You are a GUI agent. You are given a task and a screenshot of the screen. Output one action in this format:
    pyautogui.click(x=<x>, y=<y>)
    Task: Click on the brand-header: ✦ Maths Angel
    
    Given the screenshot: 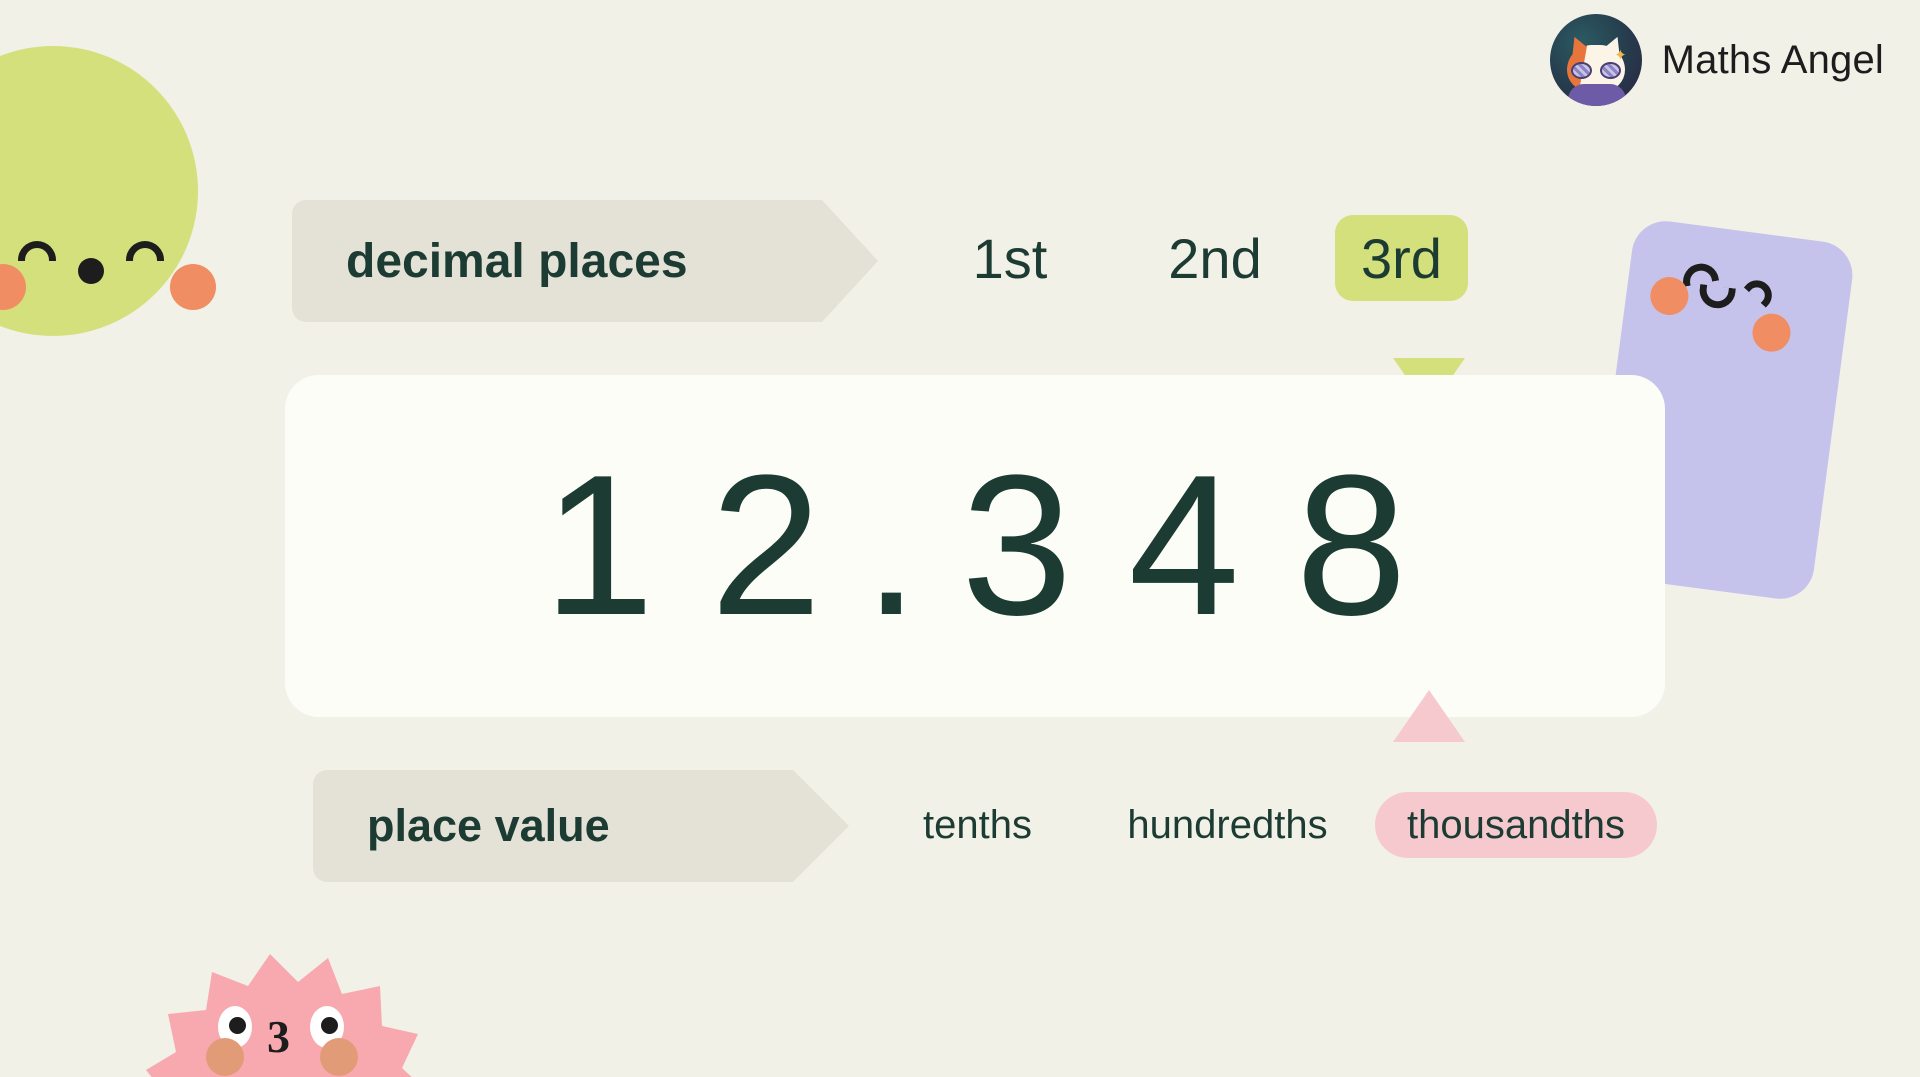 What is the action you would take?
    pyautogui.click(x=1716, y=60)
    